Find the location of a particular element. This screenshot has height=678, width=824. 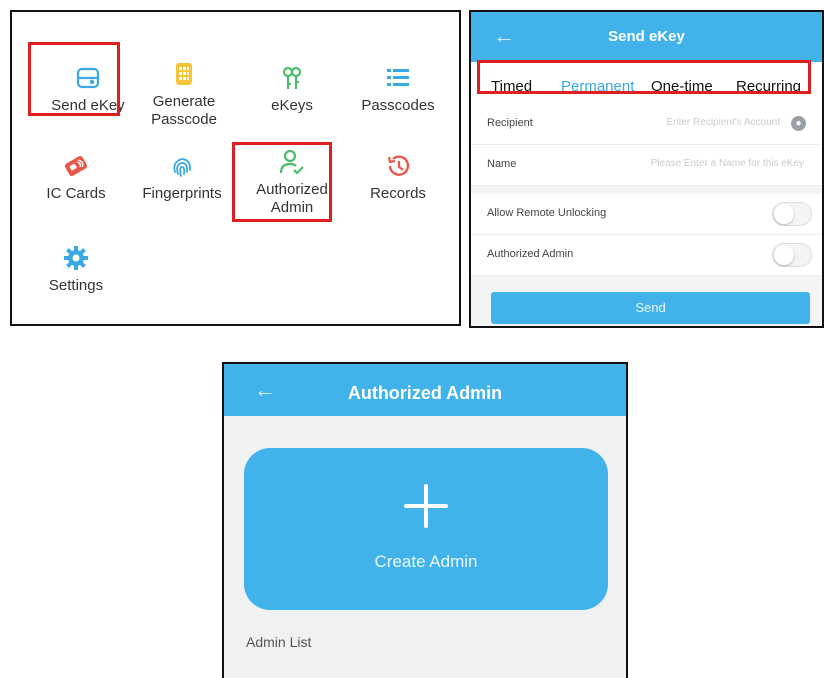

menu-item-send-ekey: Send eKey is located at coordinates (88, 89).